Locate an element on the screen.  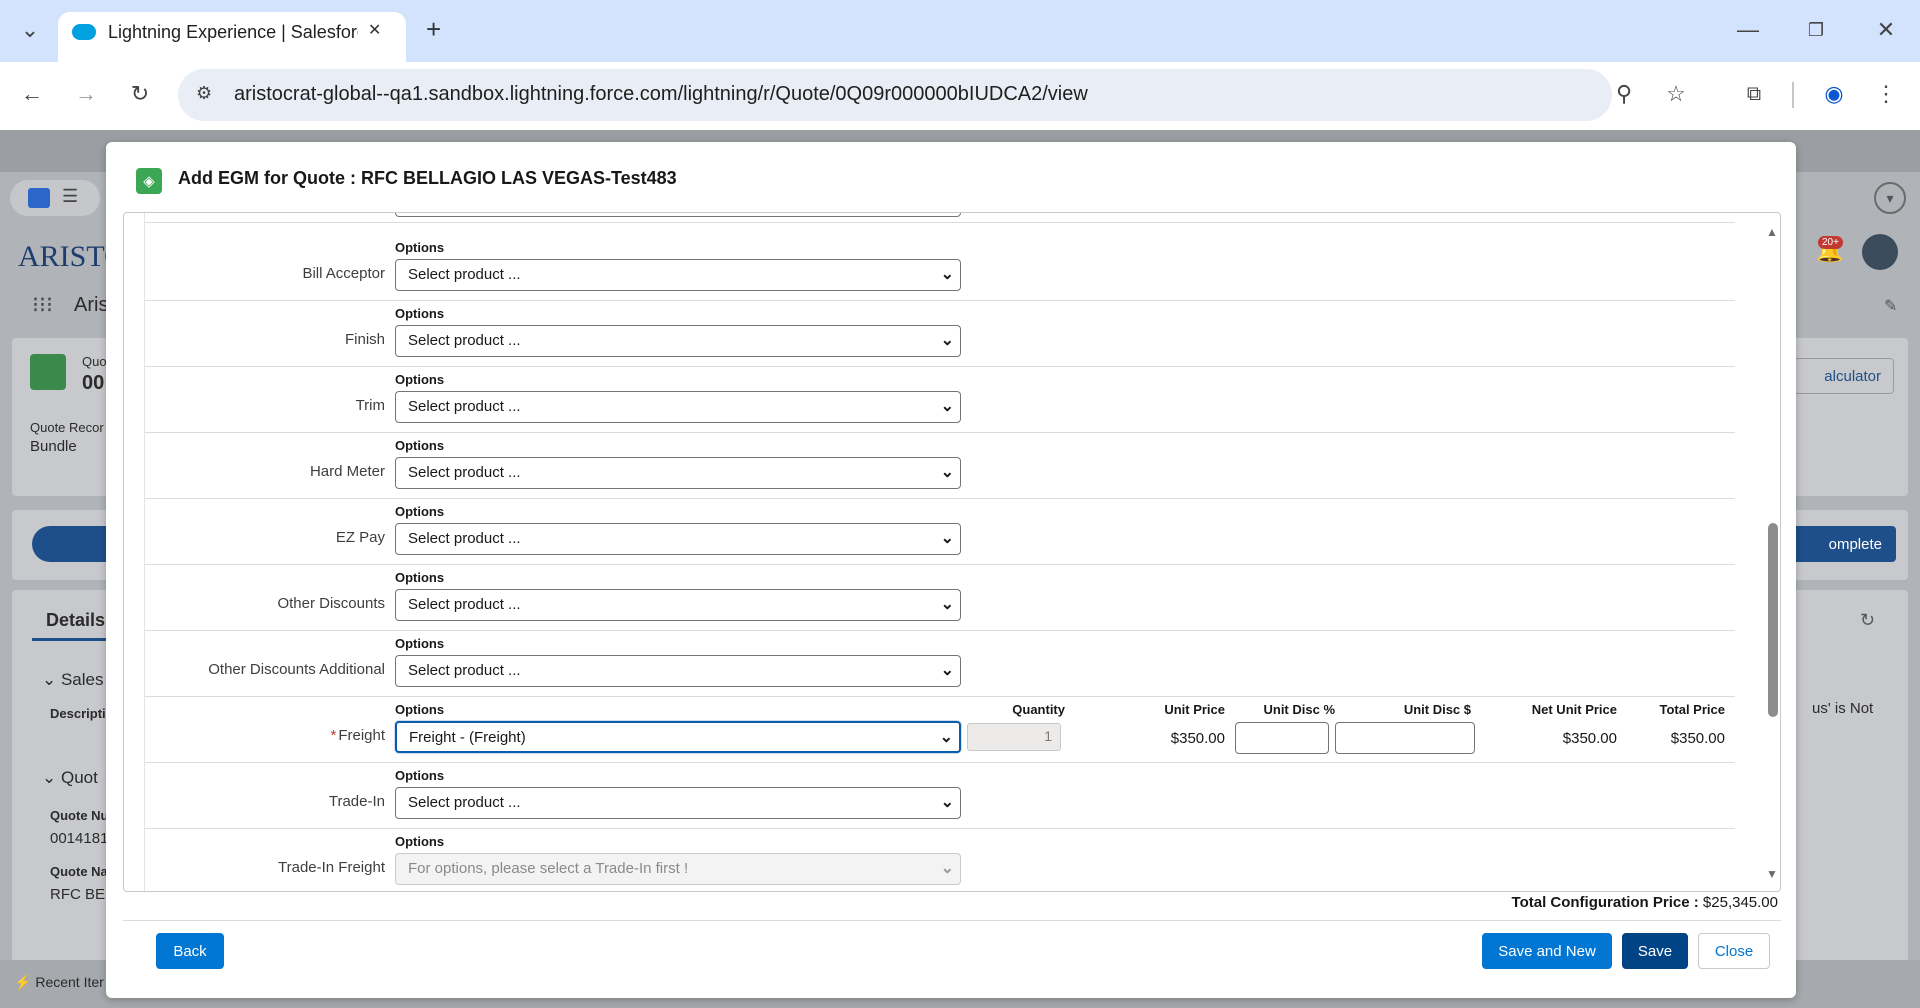
finish-select: Select product ... ⌄ is located at coordinates (678, 341).